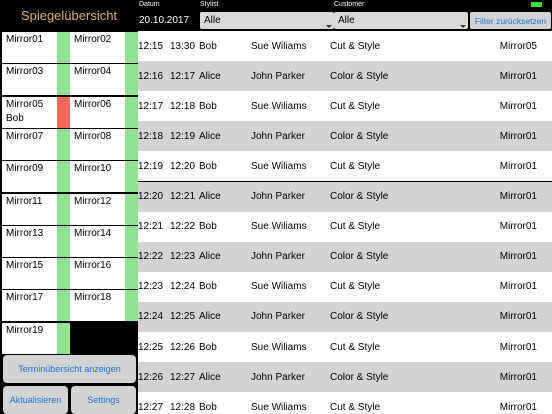 The image size is (552, 414). I want to click on start-time: 12:26, so click(151, 377).